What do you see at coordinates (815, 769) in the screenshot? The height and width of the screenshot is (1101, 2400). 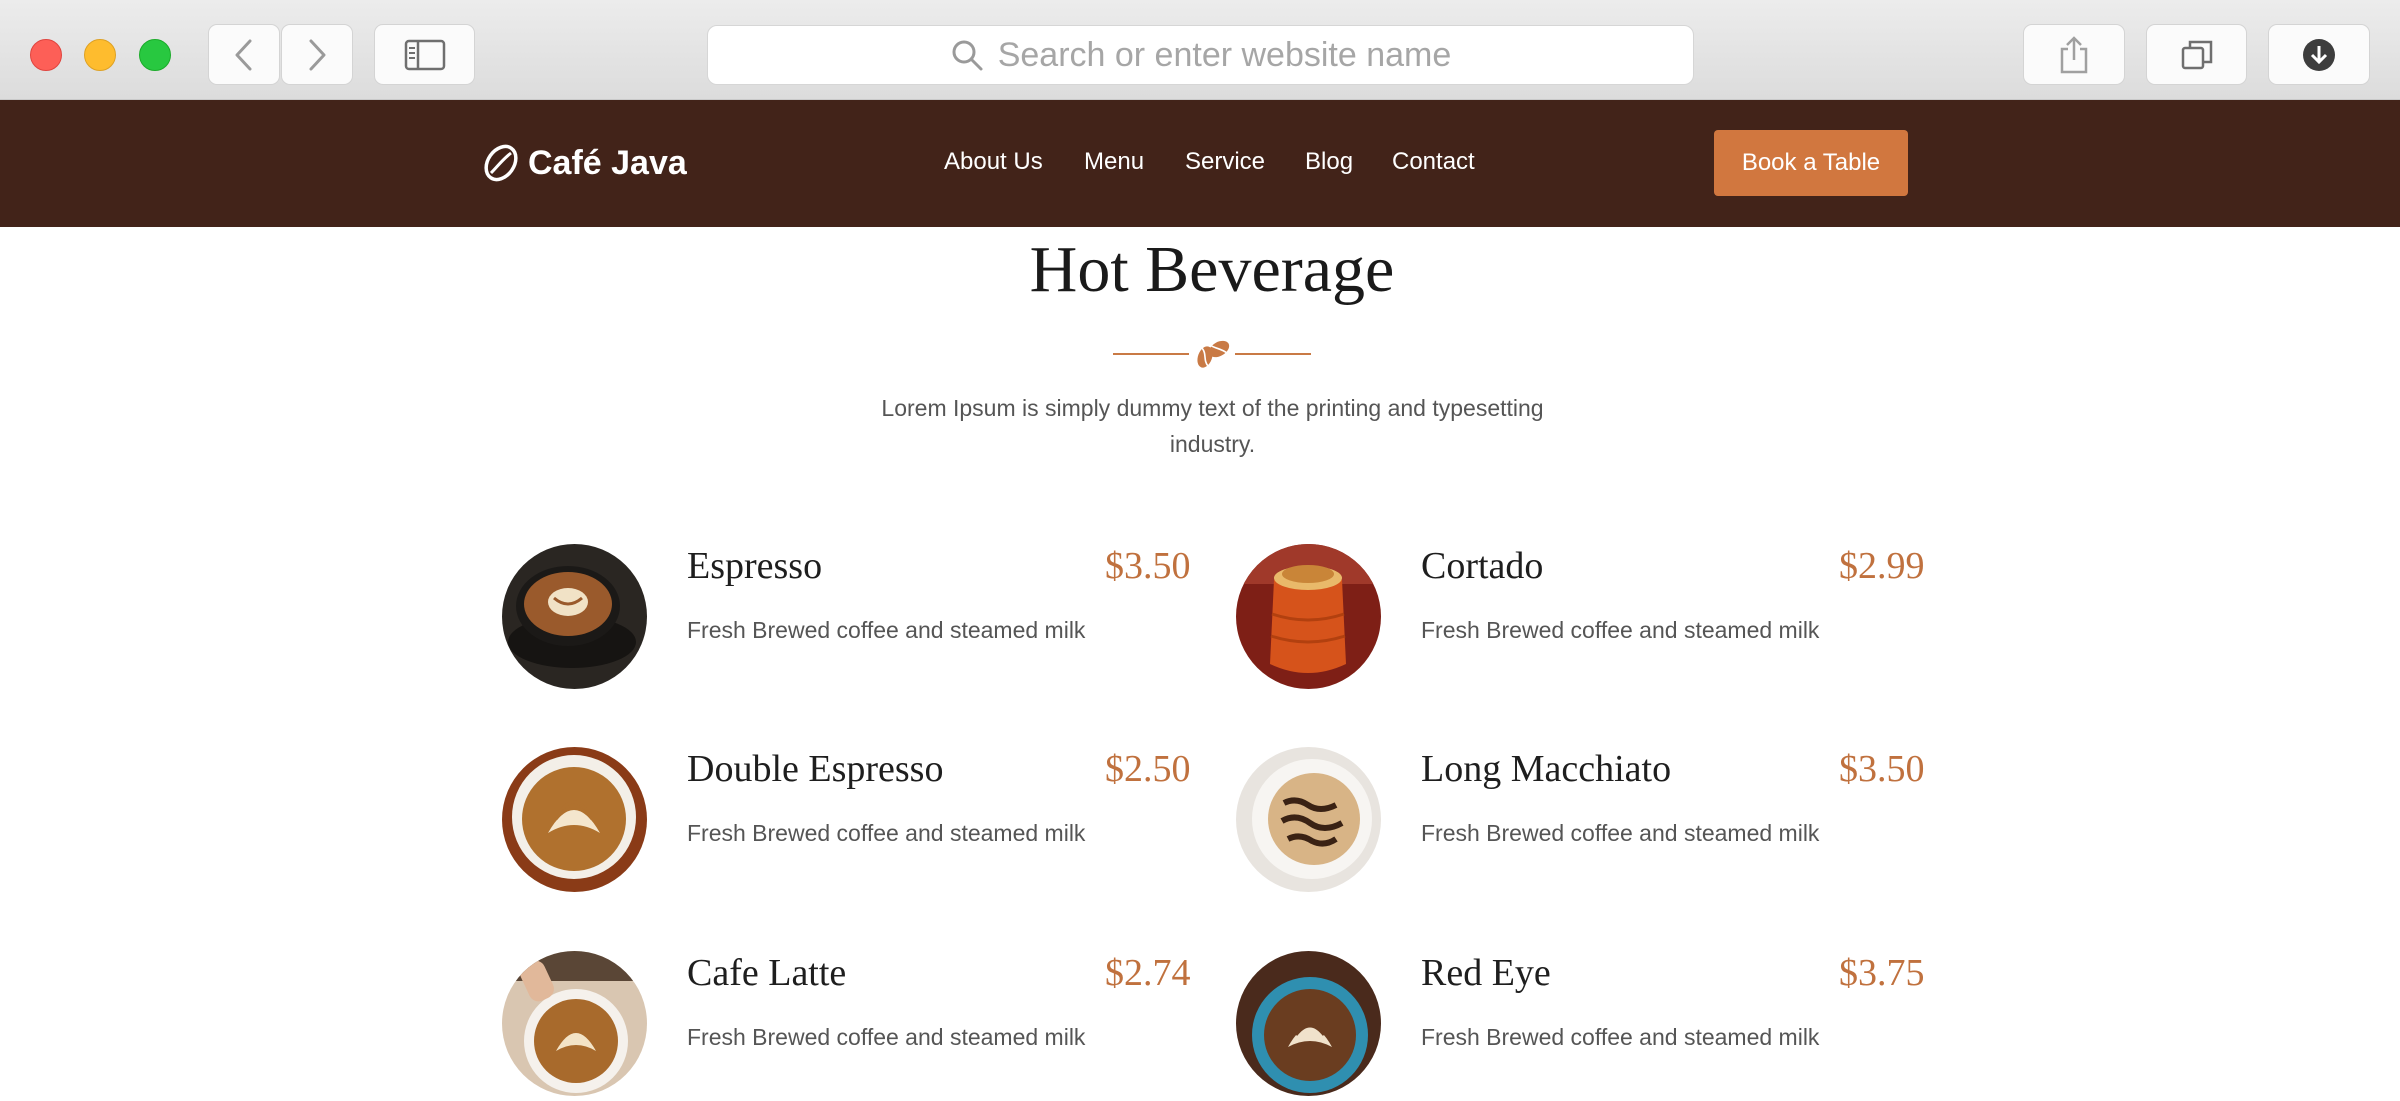 I see `item-name: Double Espresso` at bounding box center [815, 769].